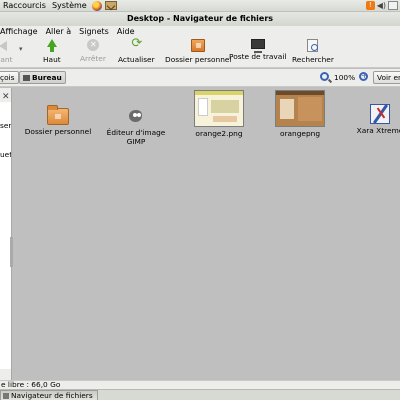 This screenshot has height=400, width=400. Describe the element at coordinates (200, 394) in the screenshot. I see `taskbar: Navigateur de fichiers` at that location.